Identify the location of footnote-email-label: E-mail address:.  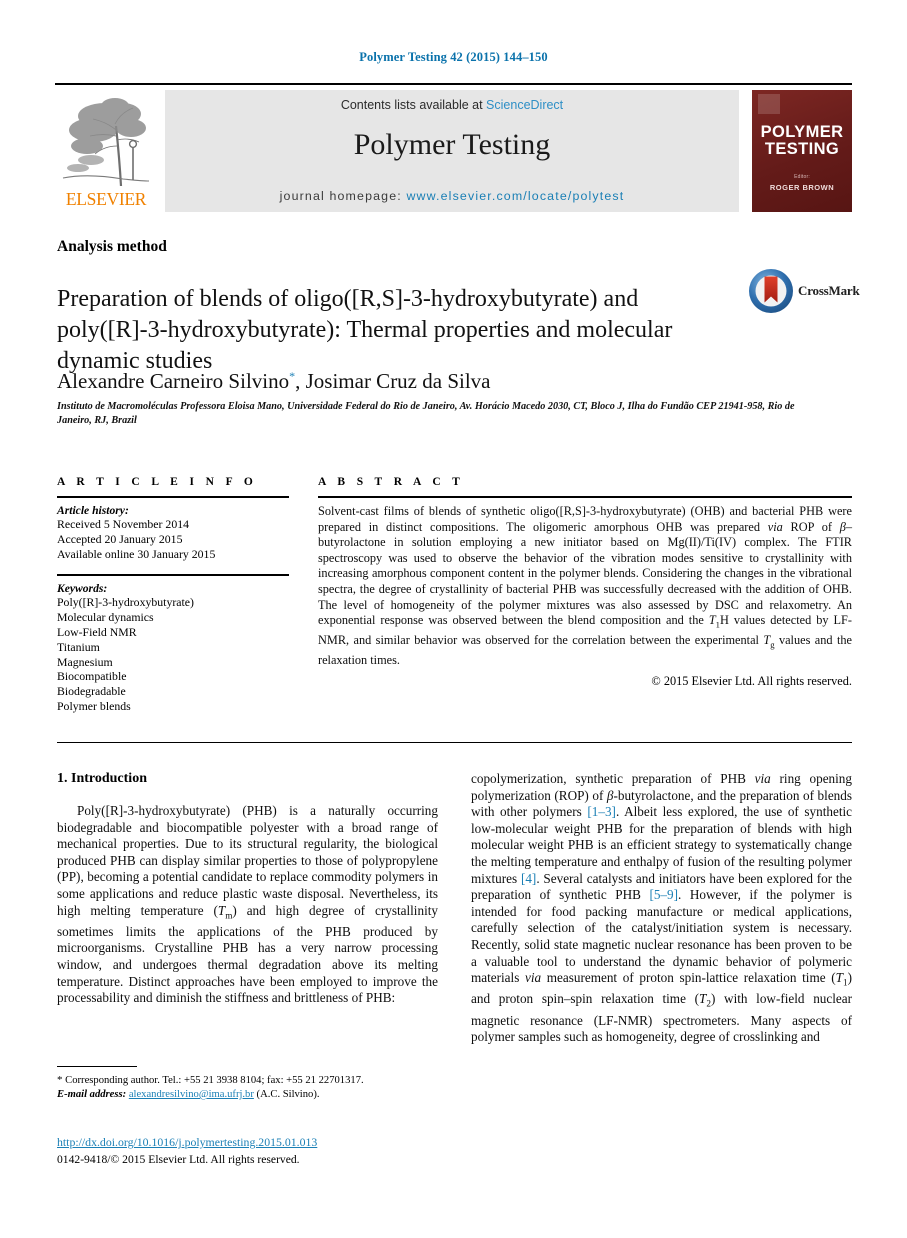
(92, 1094).